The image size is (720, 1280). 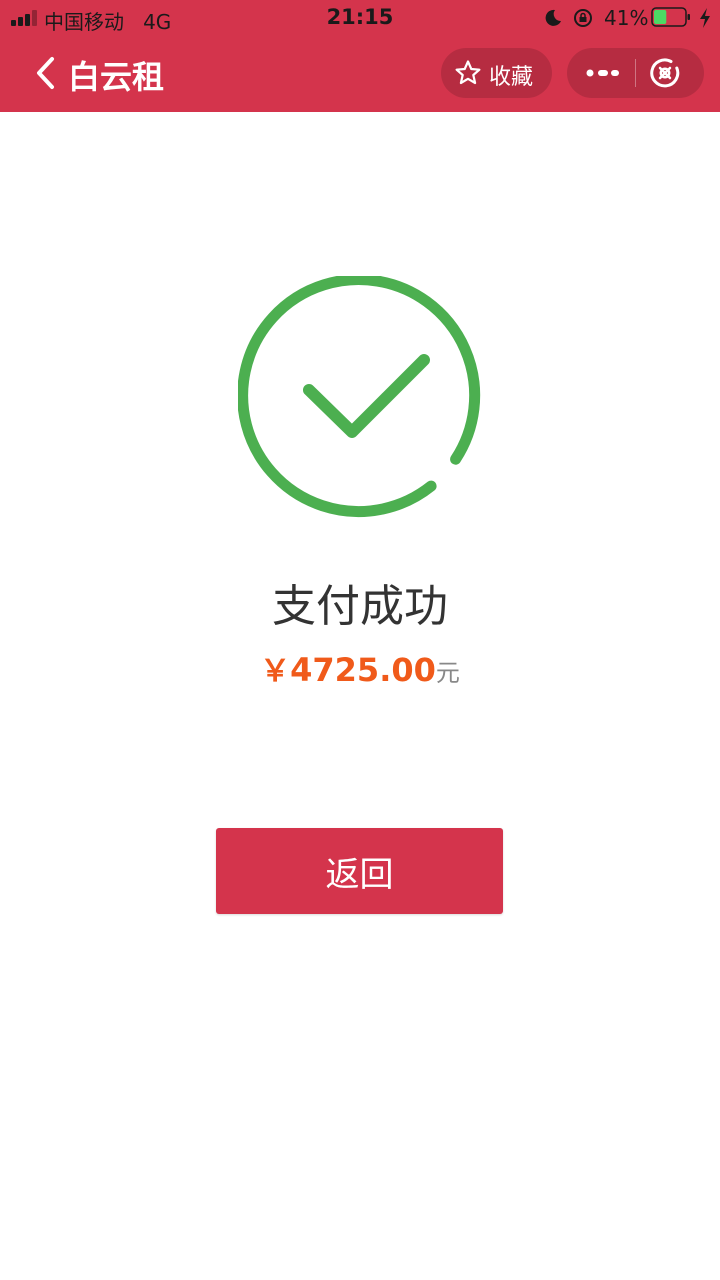 What do you see at coordinates (670, 17) in the screenshot?
I see `battery-icon` at bounding box center [670, 17].